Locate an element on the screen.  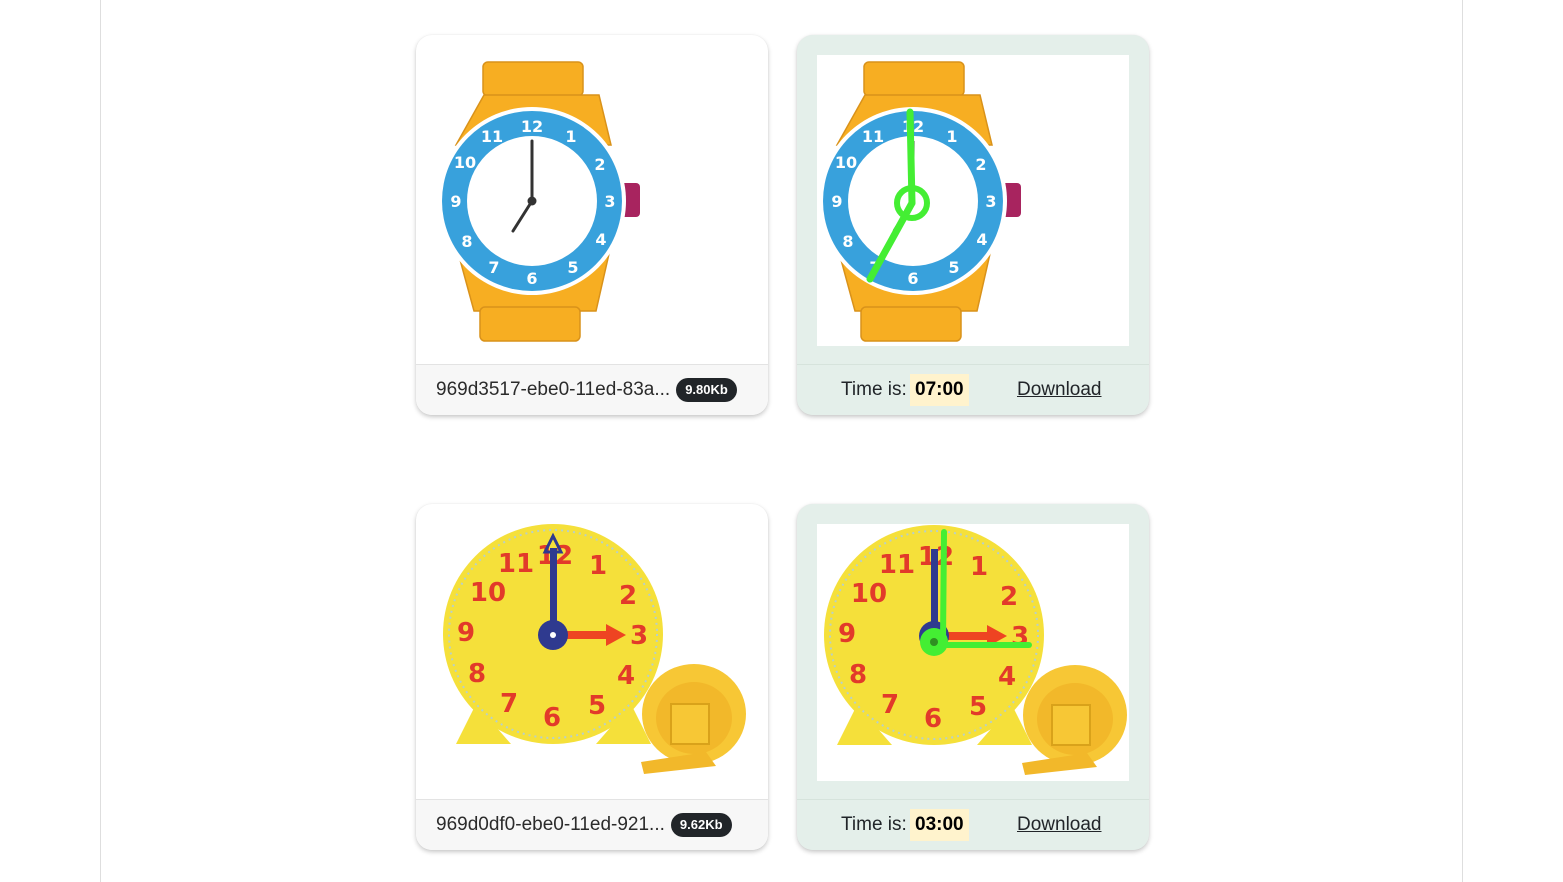
wristwatch-clock-image: 12 12 3 45 6 78 9 10 11 is located at coordinates (539, 201).